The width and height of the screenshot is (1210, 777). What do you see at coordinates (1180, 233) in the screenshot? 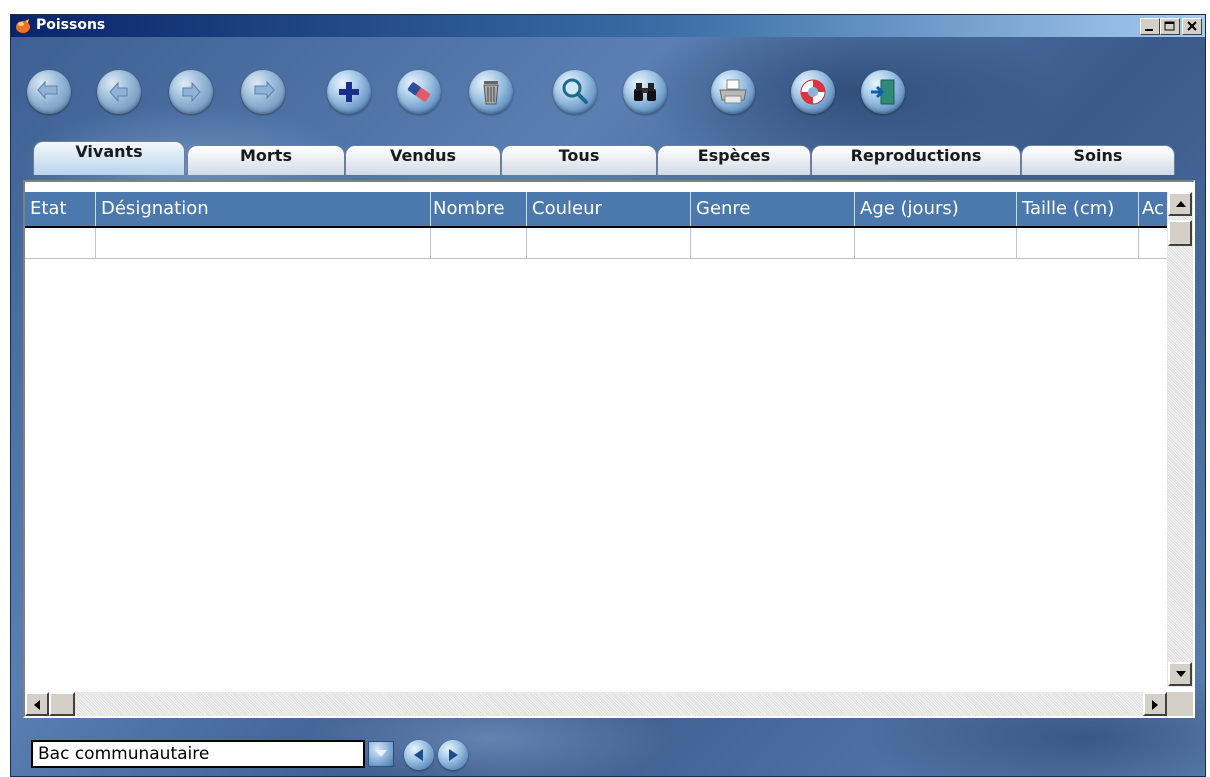
I see `vertical-scroll-thumb` at bounding box center [1180, 233].